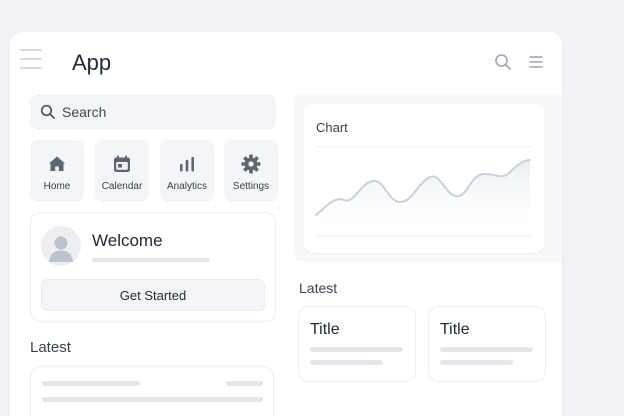 This screenshot has width=624, height=416. I want to click on nav-calendar: Calendar, so click(122, 171).